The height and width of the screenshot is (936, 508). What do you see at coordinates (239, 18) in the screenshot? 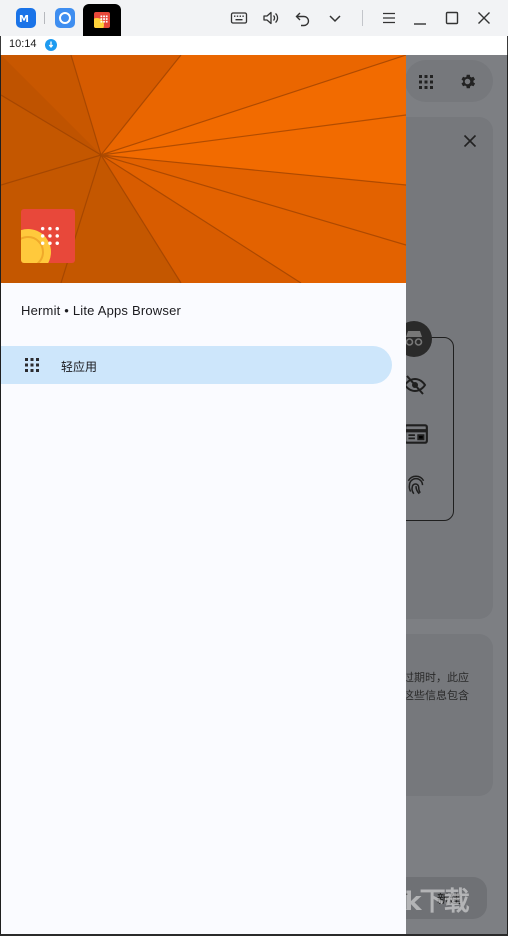
I see `keyboard-icon` at bounding box center [239, 18].